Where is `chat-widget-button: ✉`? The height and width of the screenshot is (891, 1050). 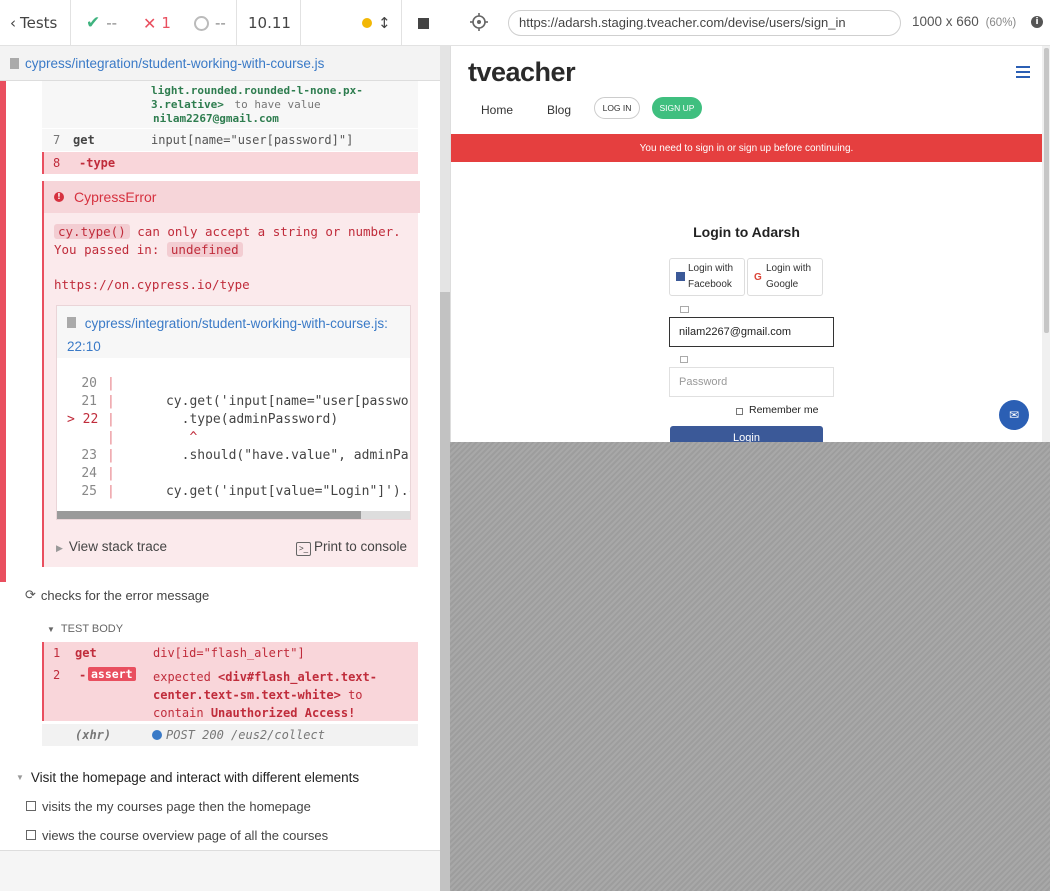 chat-widget-button: ✉ is located at coordinates (1014, 415).